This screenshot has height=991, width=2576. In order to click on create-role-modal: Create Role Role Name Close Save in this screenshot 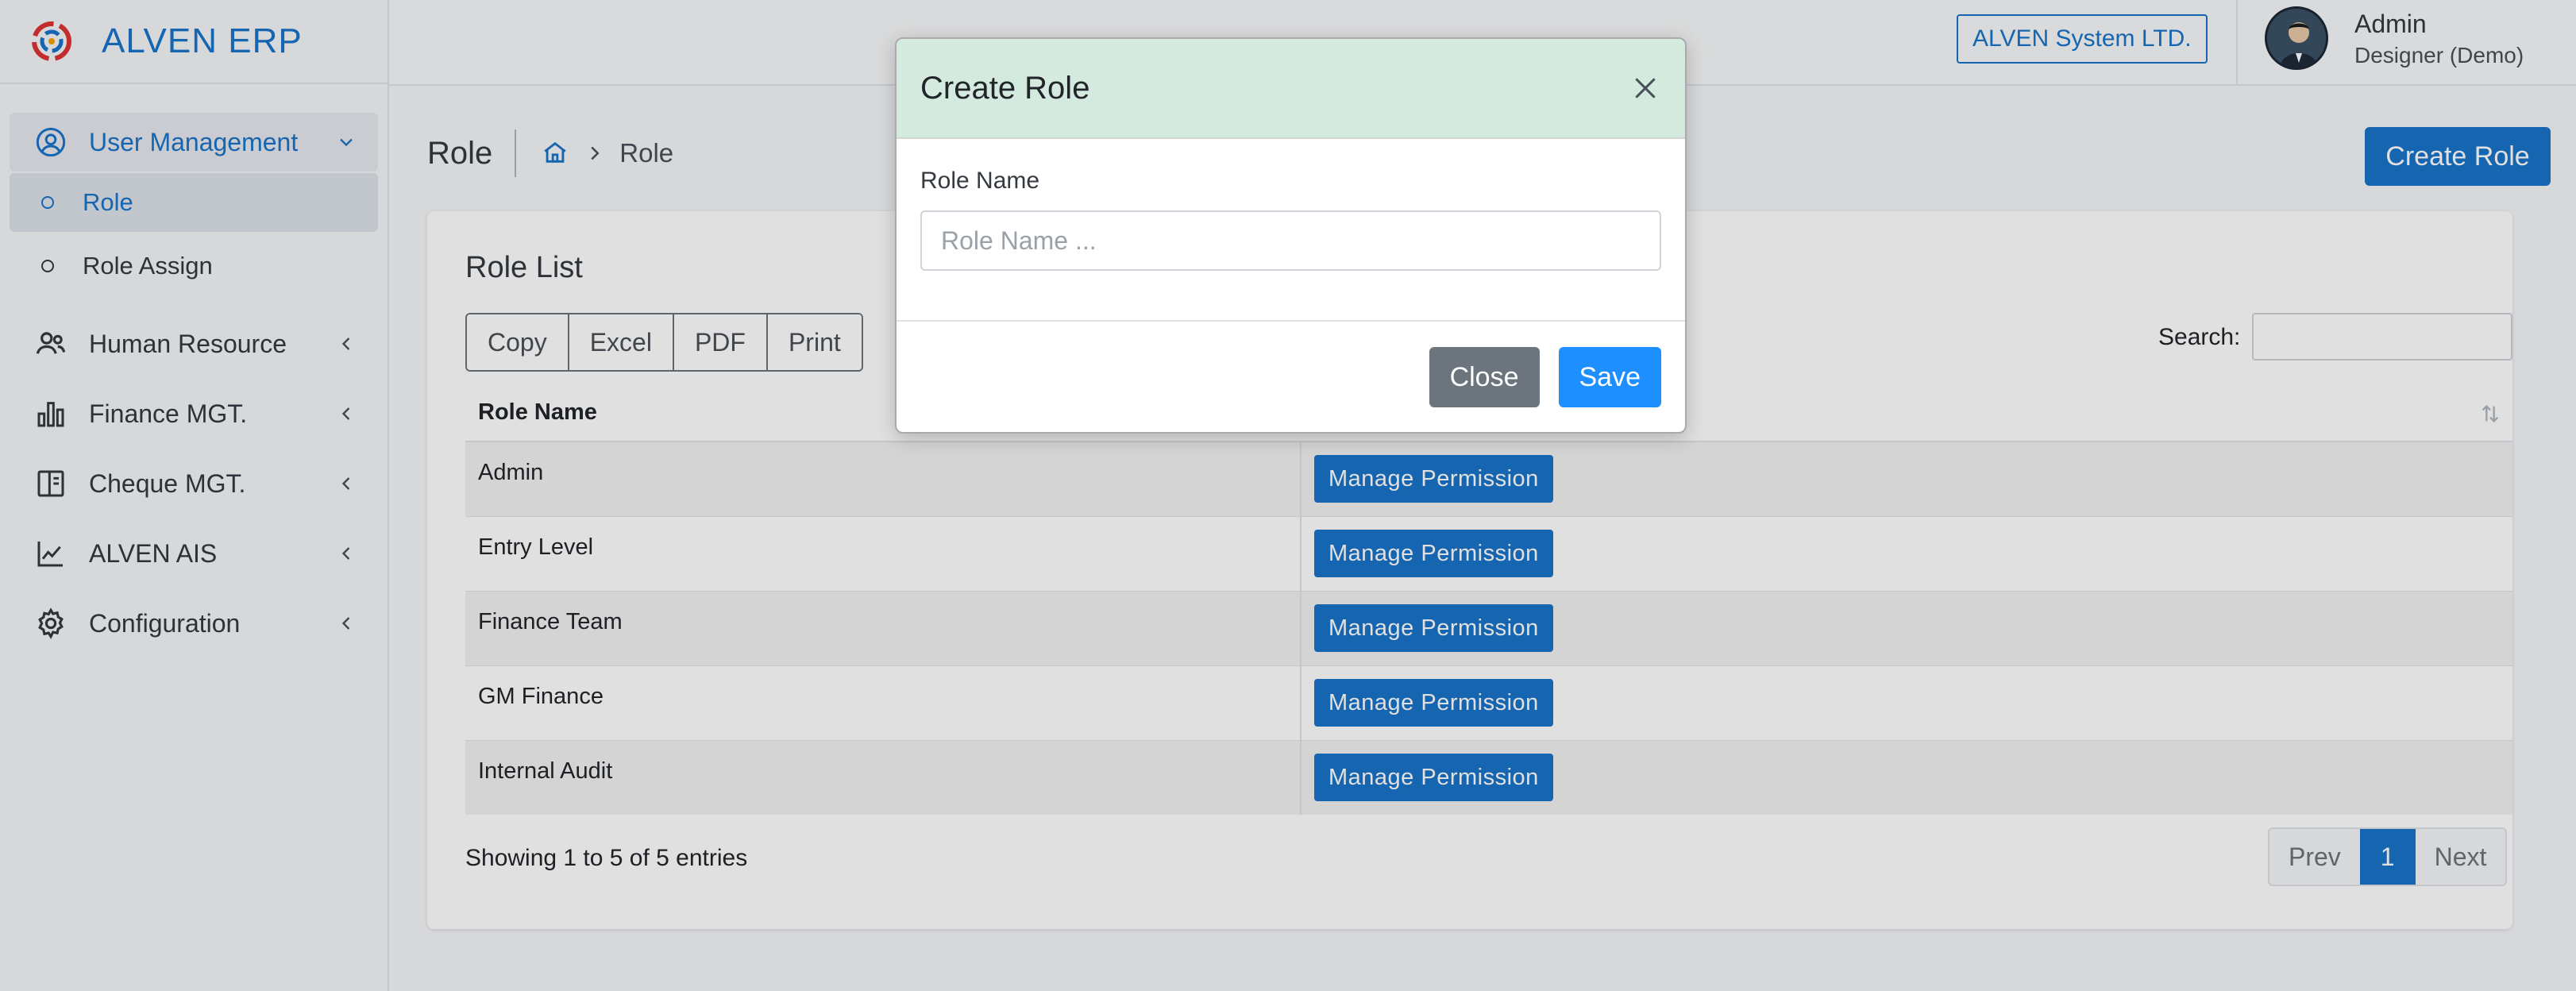, I will do `click(1291, 235)`.